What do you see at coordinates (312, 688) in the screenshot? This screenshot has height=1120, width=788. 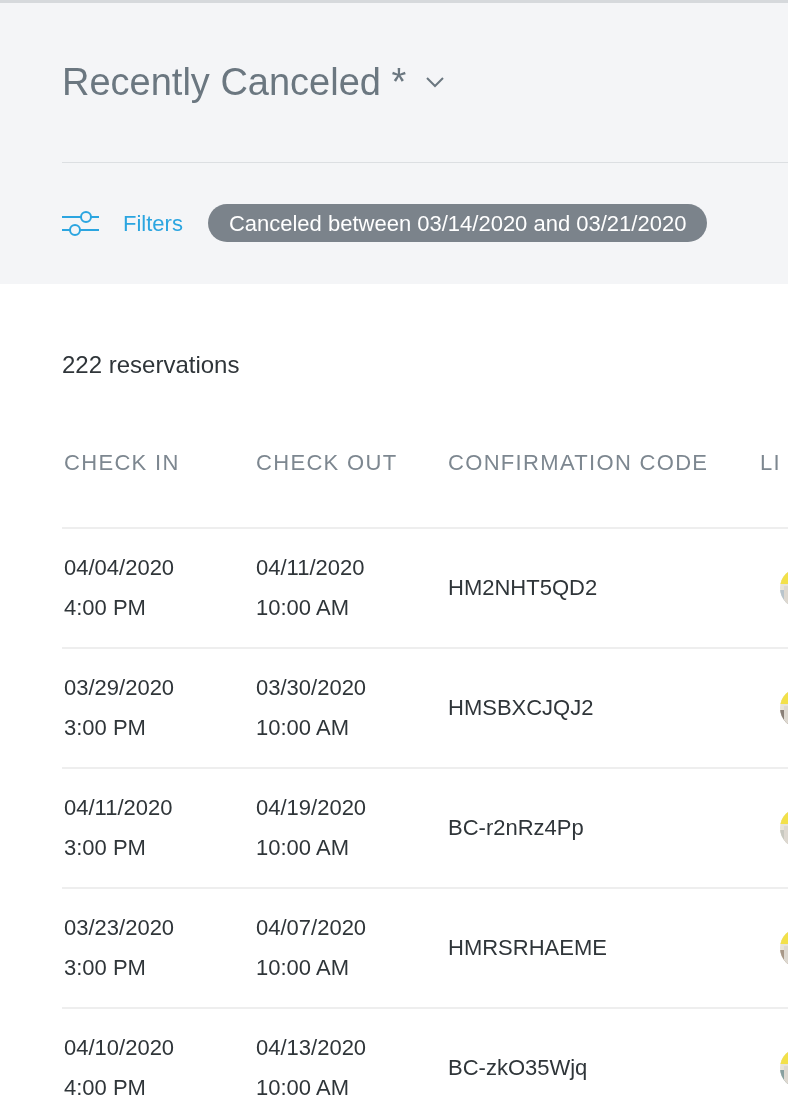 I see `table-cell-text: 03/30/2020` at bounding box center [312, 688].